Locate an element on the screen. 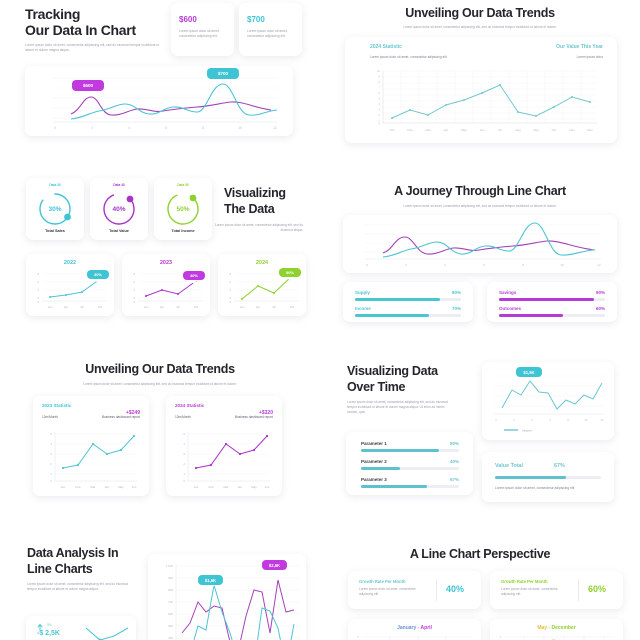 The height and width of the screenshot is (640, 640). donut-card-total-income: Data 50 50% Total Income is located at coordinates (183, 209).